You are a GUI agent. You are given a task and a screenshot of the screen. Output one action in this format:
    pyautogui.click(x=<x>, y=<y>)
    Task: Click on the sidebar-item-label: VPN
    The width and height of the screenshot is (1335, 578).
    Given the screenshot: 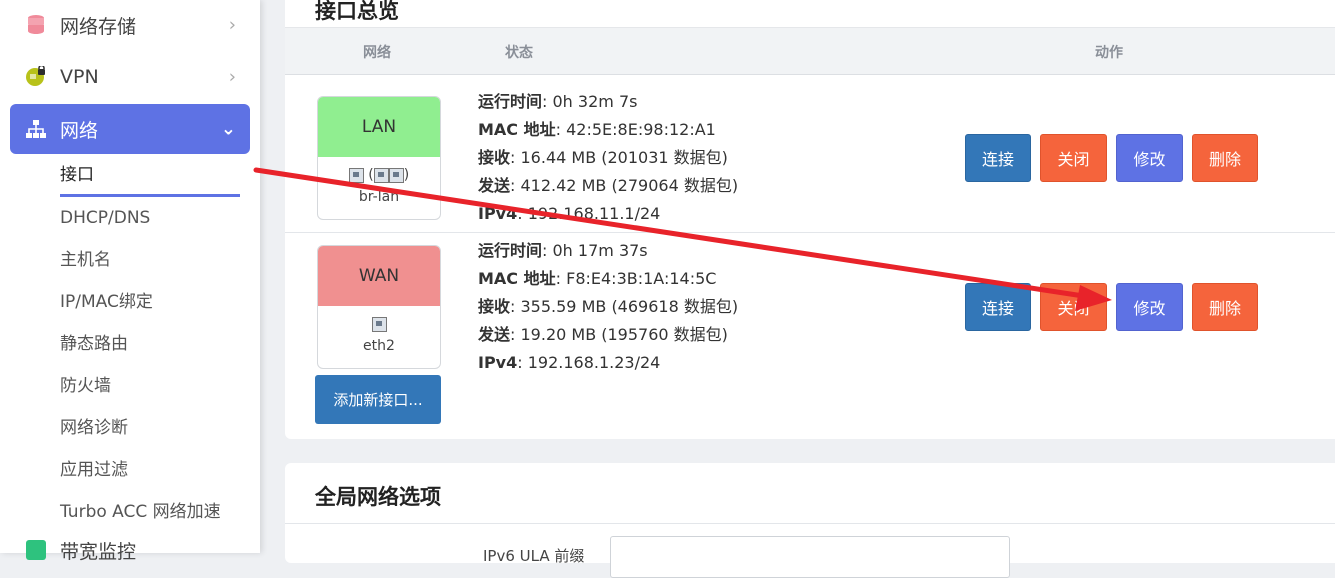 What is the action you would take?
    pyautogui.click(x=79, y=77)
    